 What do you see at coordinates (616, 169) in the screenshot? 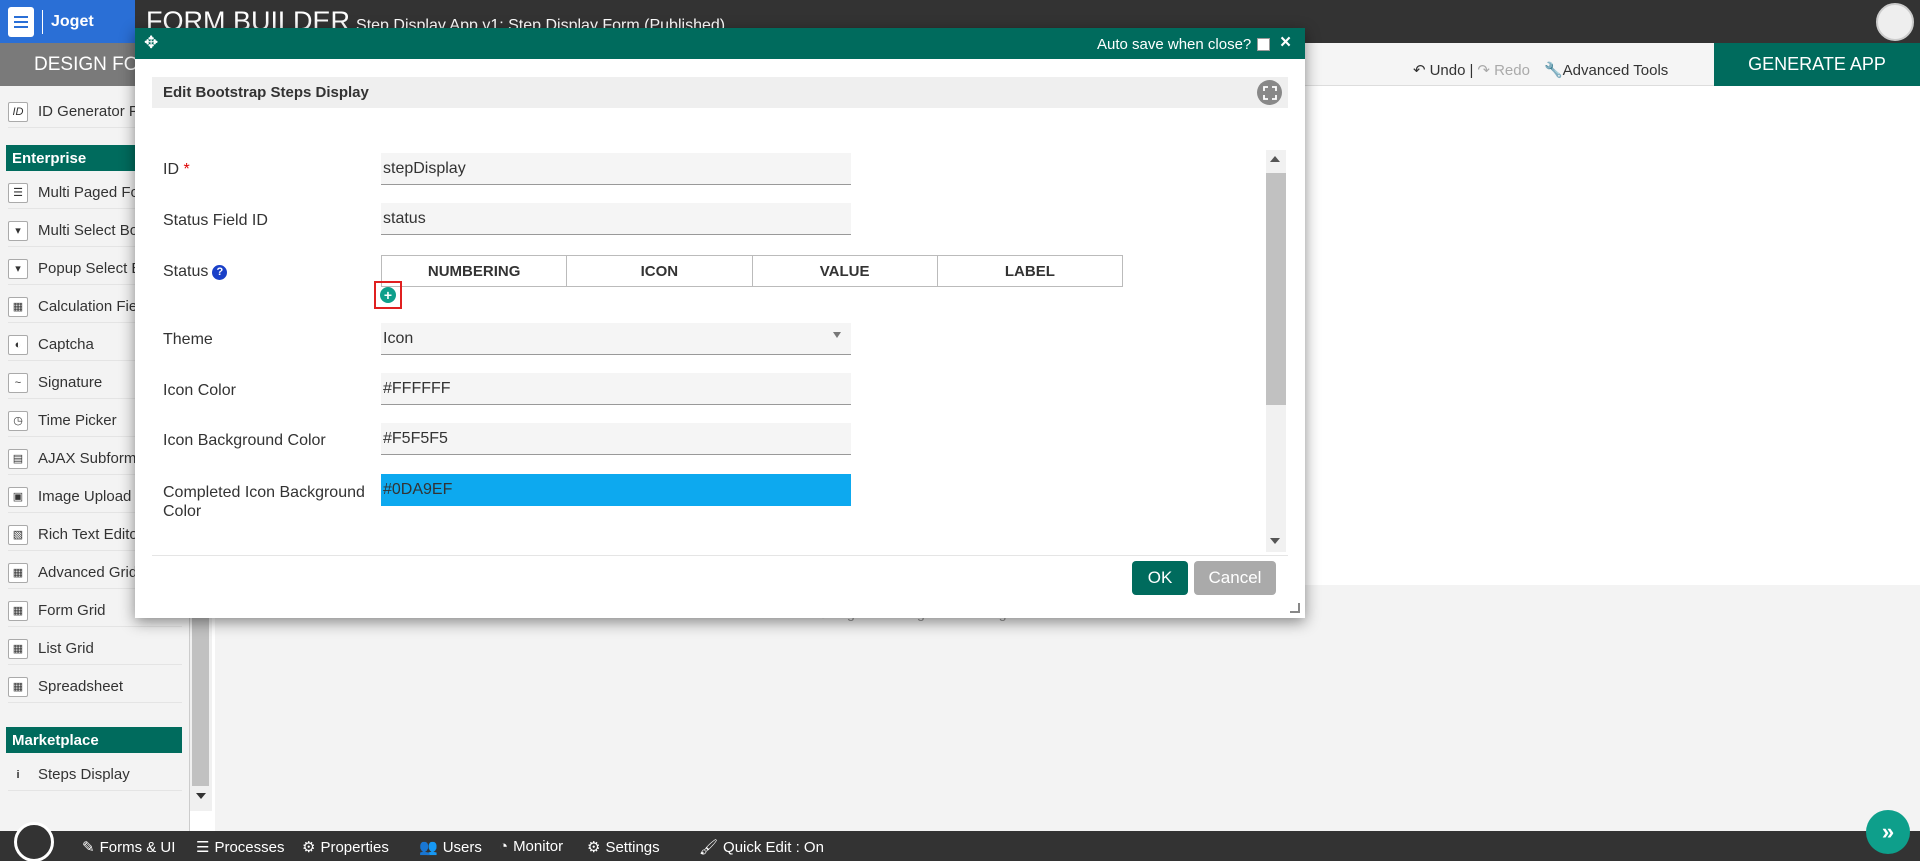
I see `id-input: stepDisplay` at bounding box center [616, 169].